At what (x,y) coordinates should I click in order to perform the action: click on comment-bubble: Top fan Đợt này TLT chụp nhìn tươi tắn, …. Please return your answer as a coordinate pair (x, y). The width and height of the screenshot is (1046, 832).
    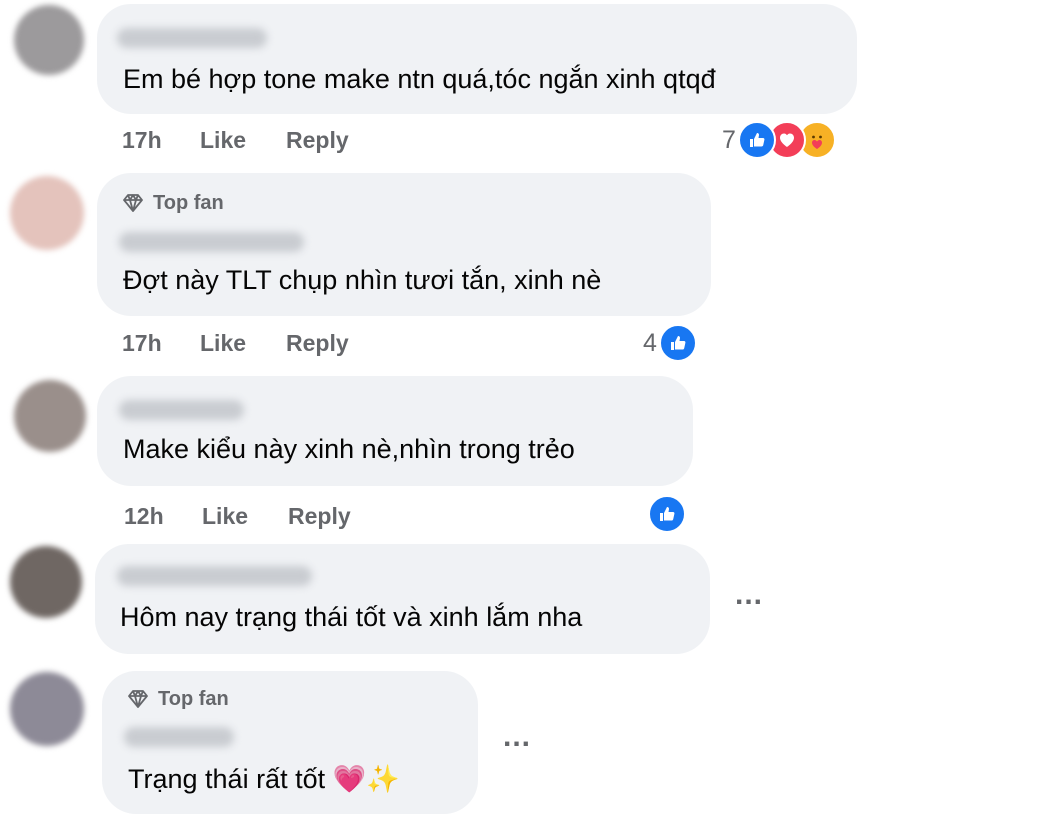
    Looking at the image, I should click on (404, 244).